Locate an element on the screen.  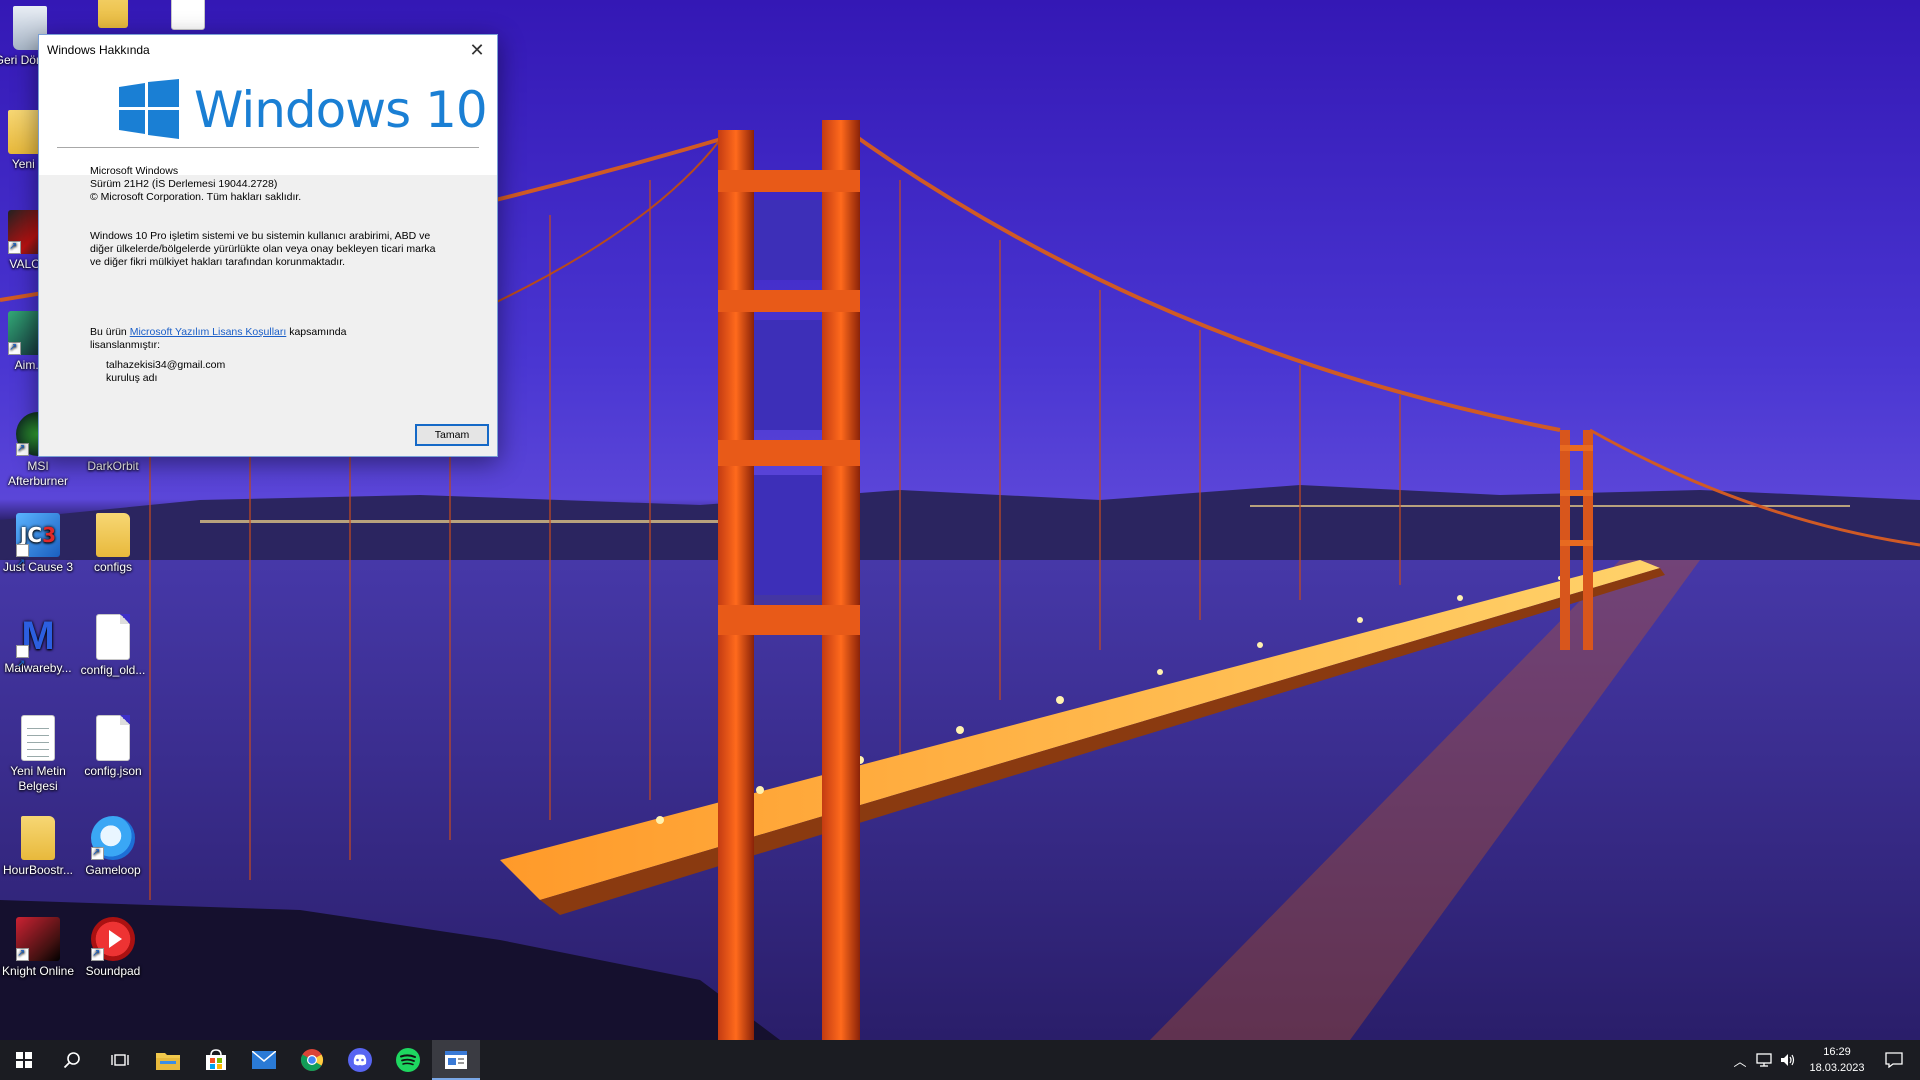
desktop-icon-knight-online: Knight Online is located at coordinates (38, 948).